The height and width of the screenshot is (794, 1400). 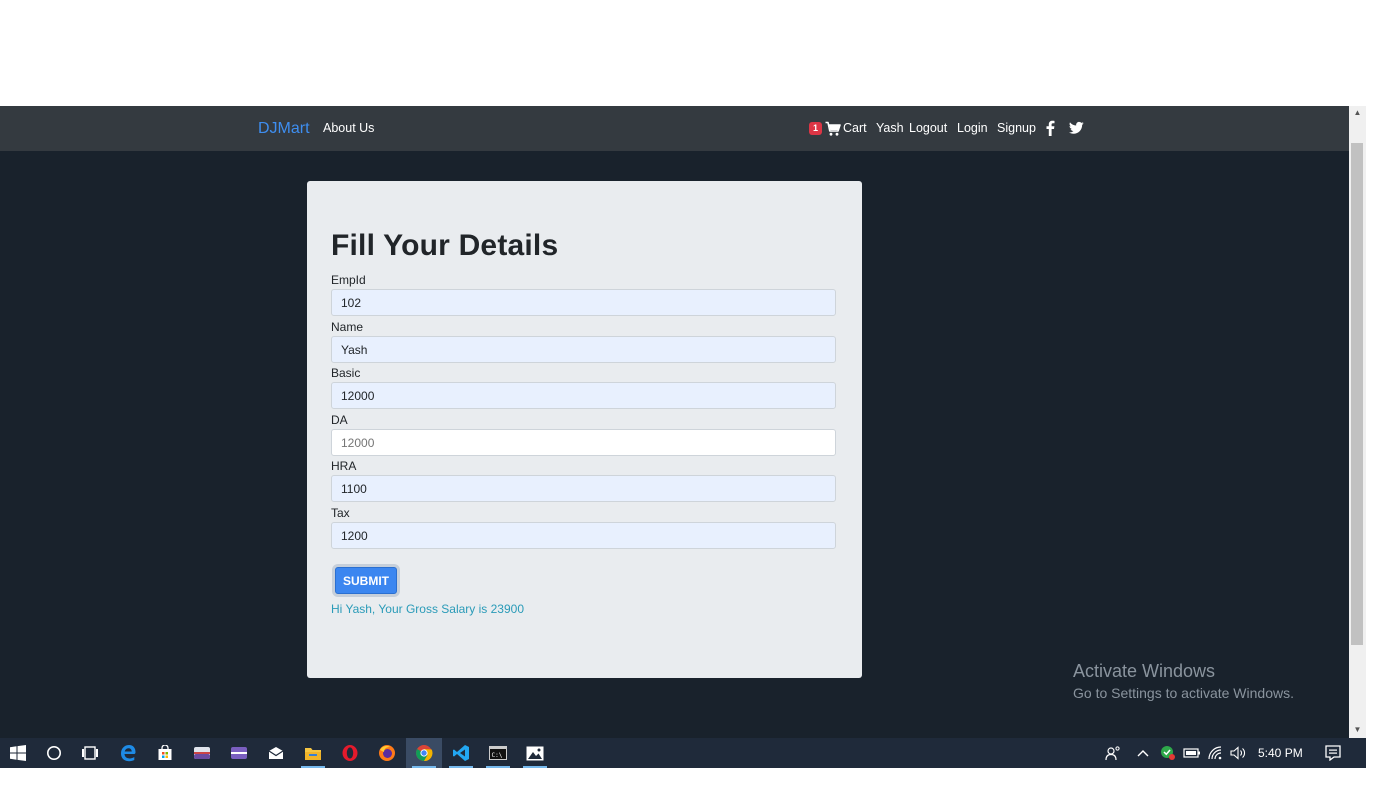 What do you see at coordinates (890, 128) in the screenshot?
I see `nav-user-link: Yash` at bounding box center [890, 128].